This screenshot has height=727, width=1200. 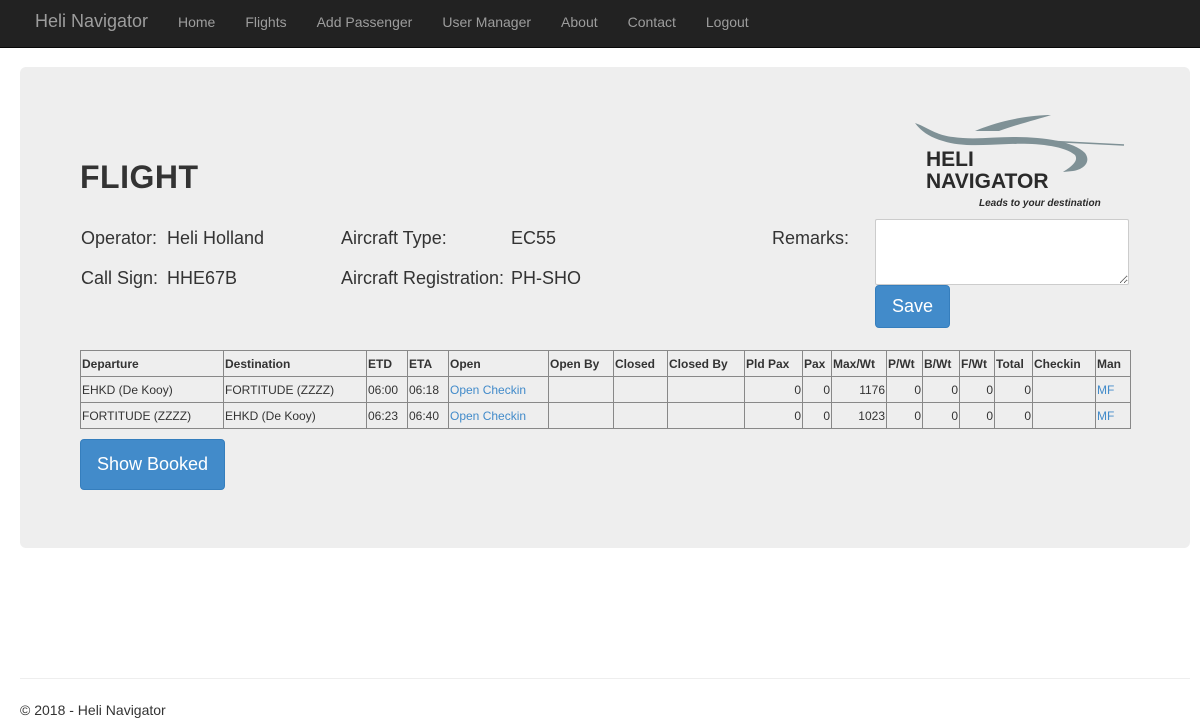 What do you see at coordinates (139, 177) in the screenshot?
I see `page-title: FLIGHT` at bounding box center [139, 177].